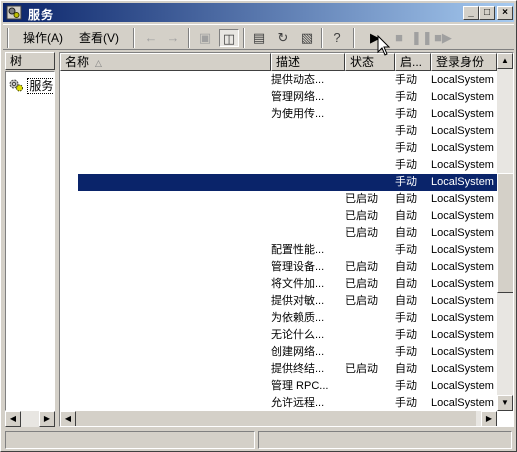  Describe the element at coordinates (278, 131) in the screenshot. I see `service-row: OracleOraHome81Agent手动LocalSystem` at that location.